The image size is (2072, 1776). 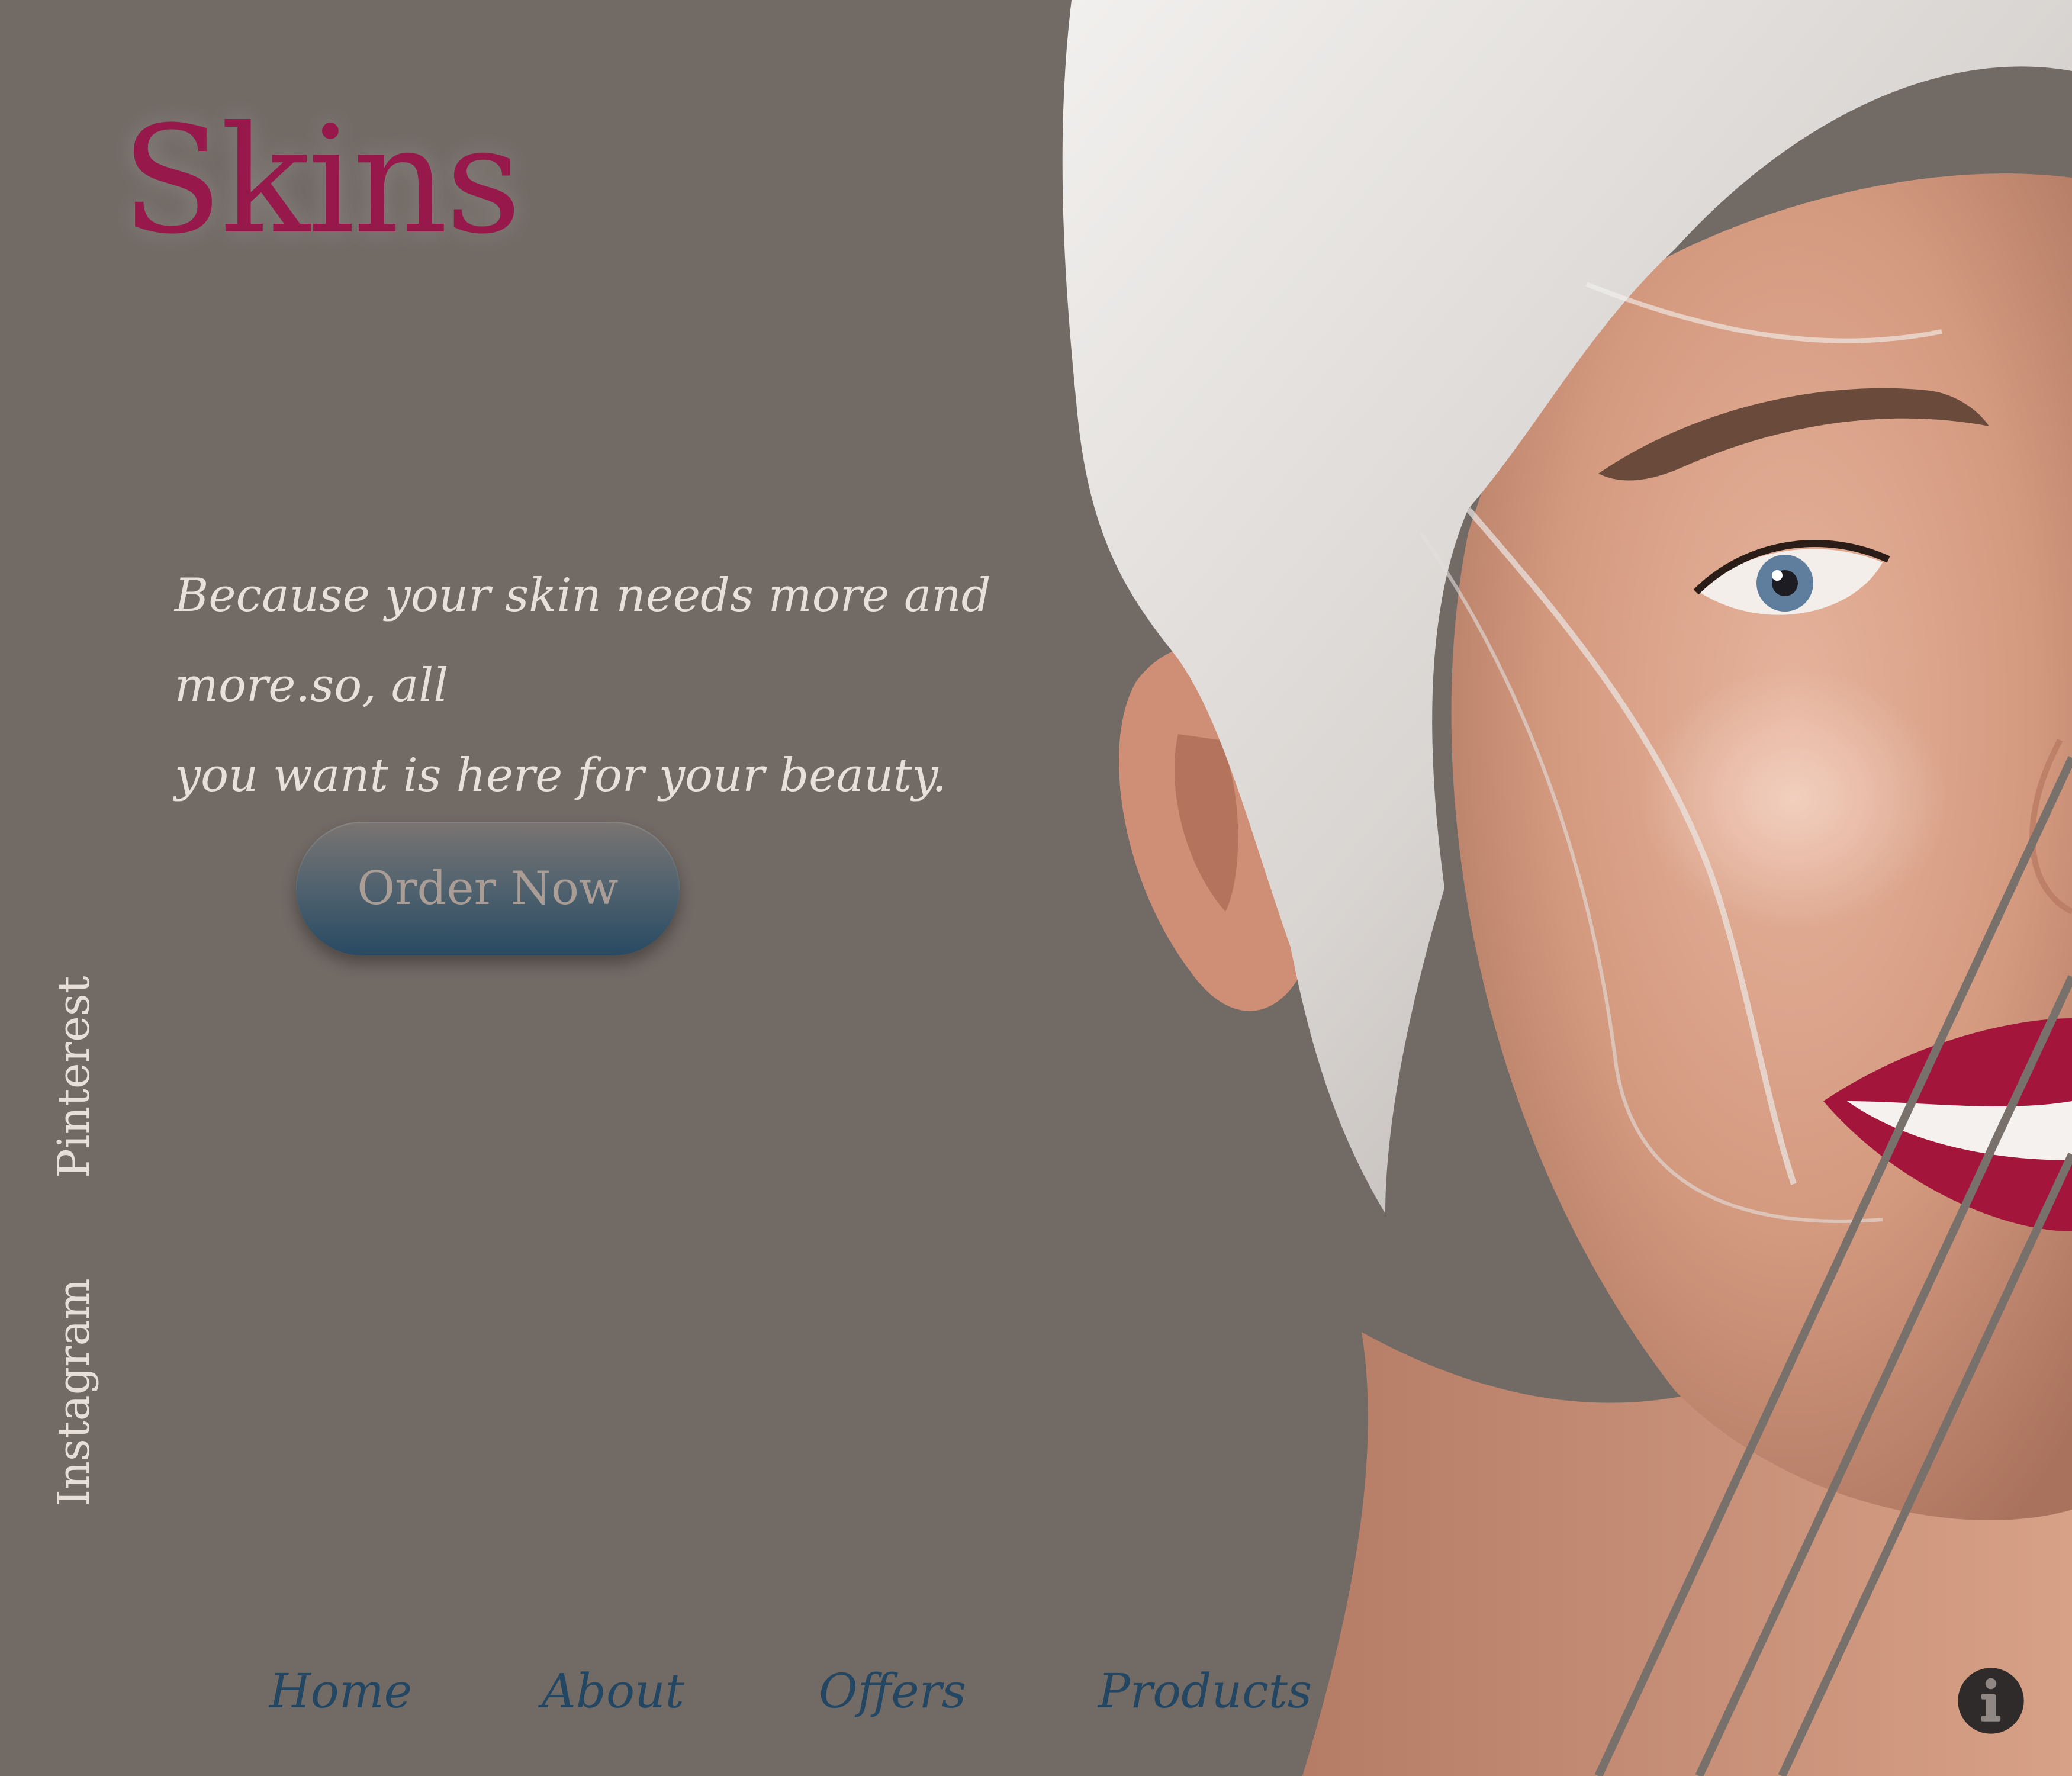 I want to click on nav-item-home: Home, so click(x=340, y=1691).